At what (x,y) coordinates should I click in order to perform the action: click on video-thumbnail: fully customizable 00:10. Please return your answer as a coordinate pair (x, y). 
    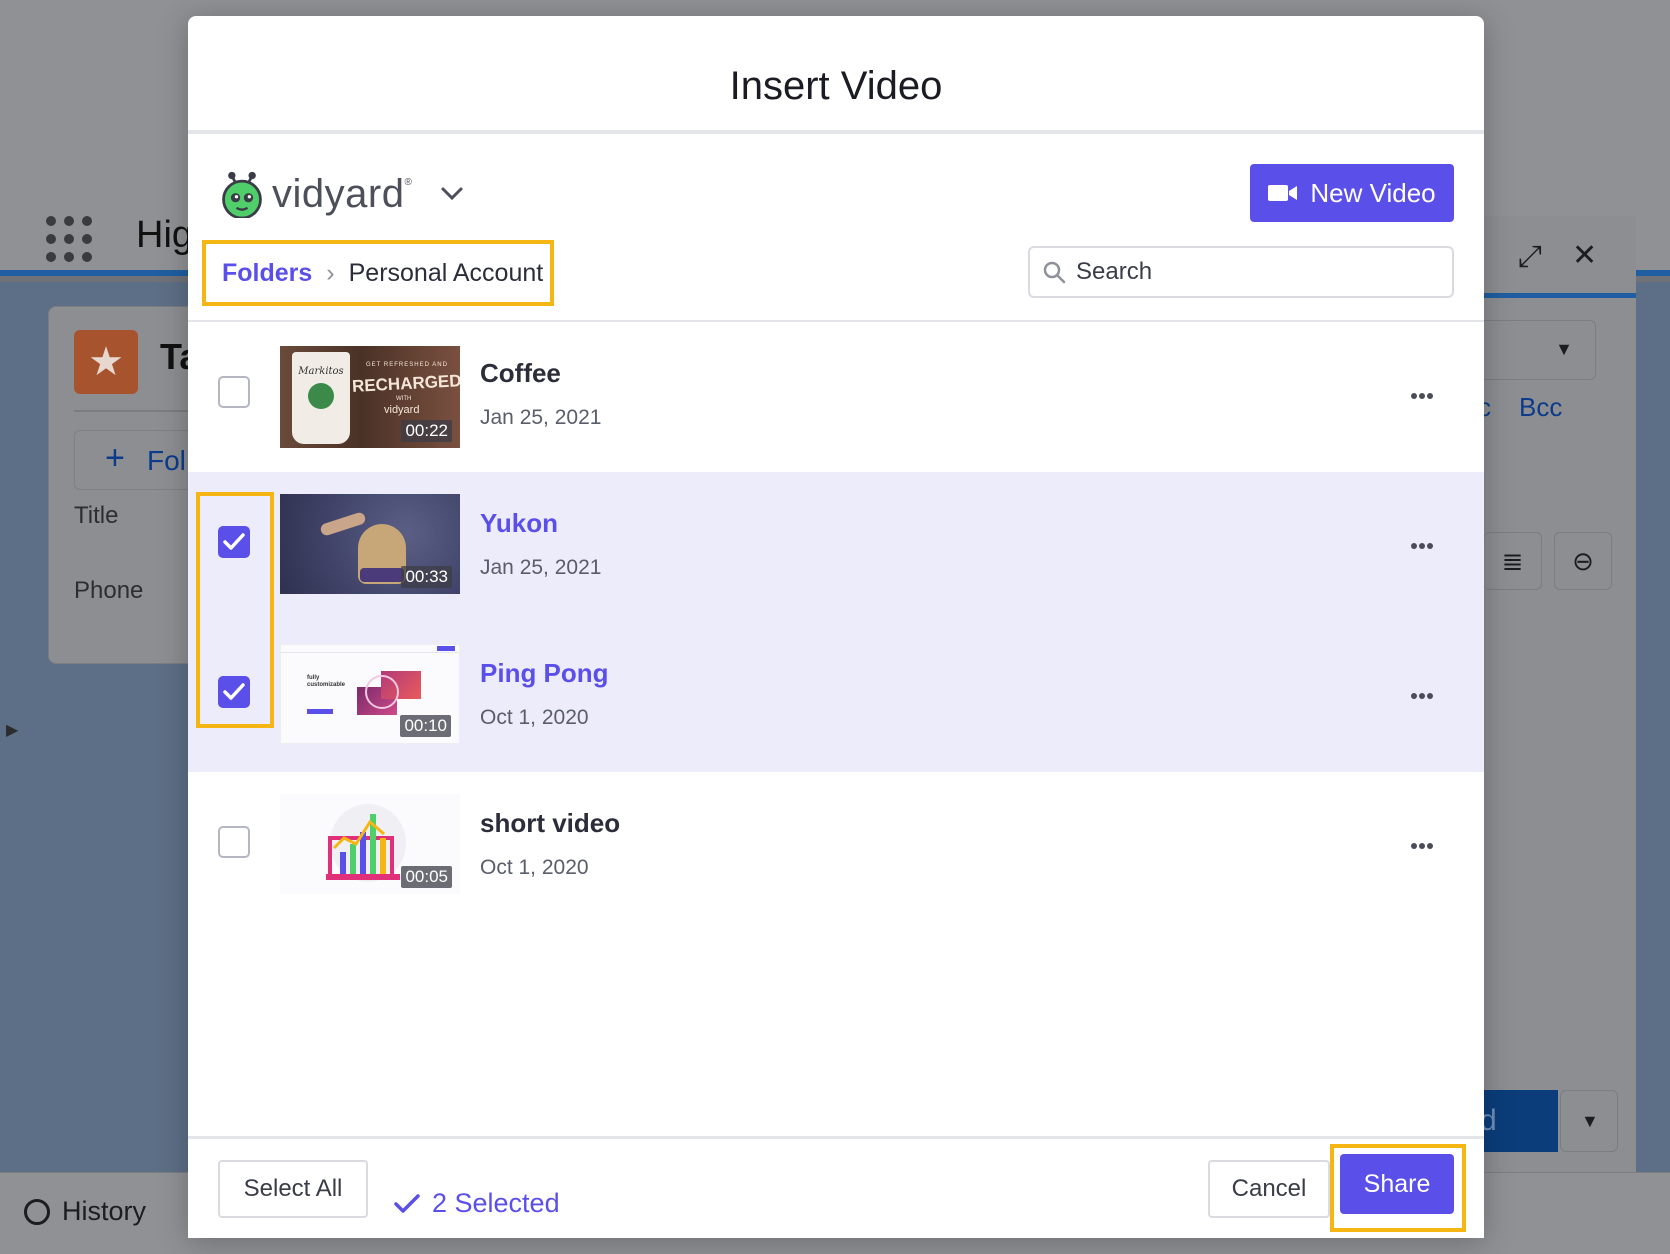
    Looking at the image, I should click on (370, 694).